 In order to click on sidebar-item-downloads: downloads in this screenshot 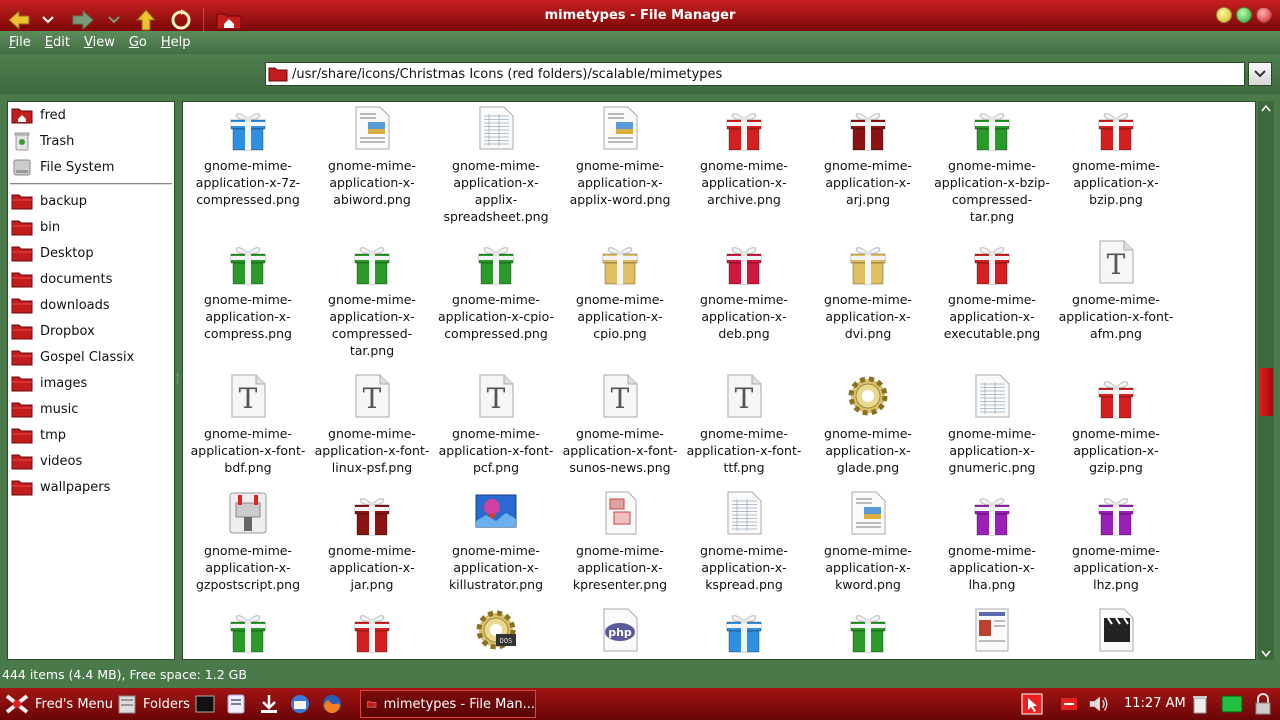, I will do `click(91, 305)`.